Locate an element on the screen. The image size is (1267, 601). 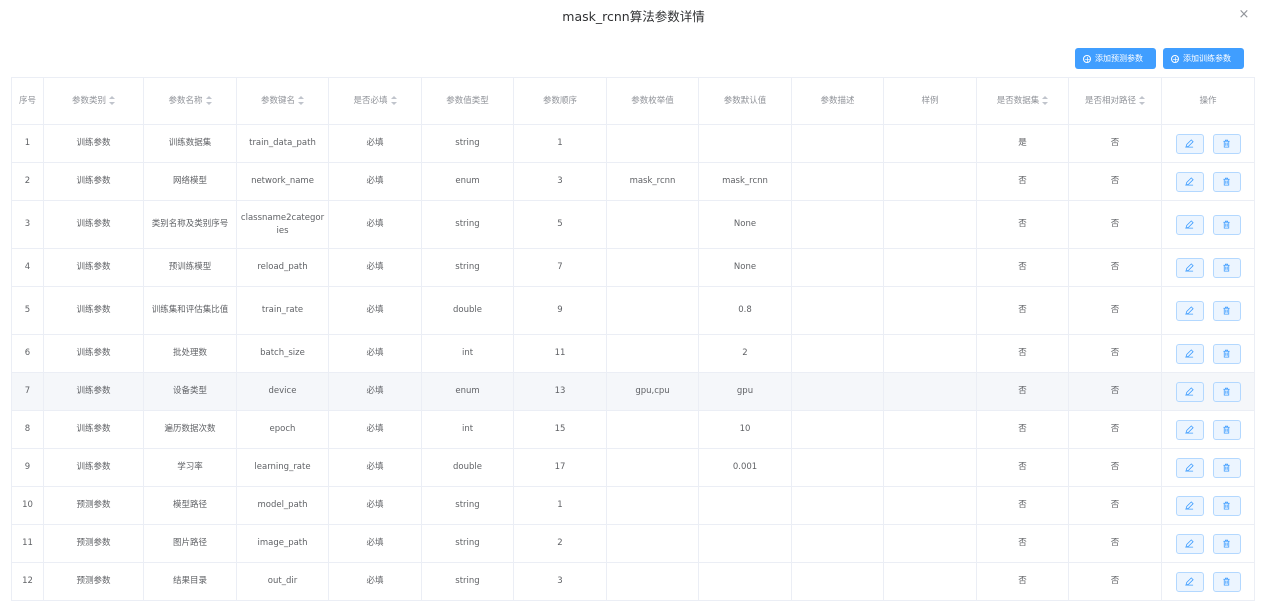
table-cell: gpu is located at coordinates (745, 391).